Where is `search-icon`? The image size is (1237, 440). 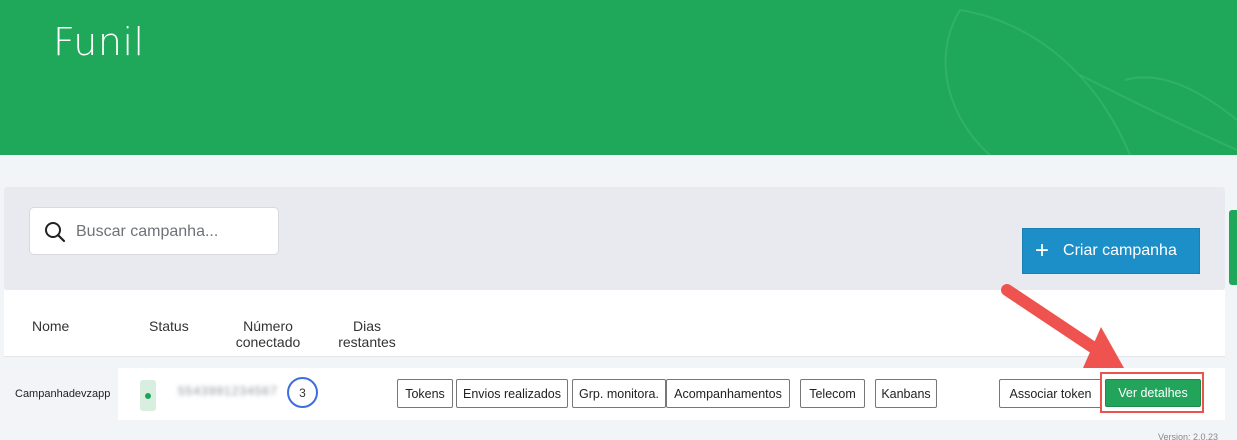 search-icon is located at coordinates (55, 232).